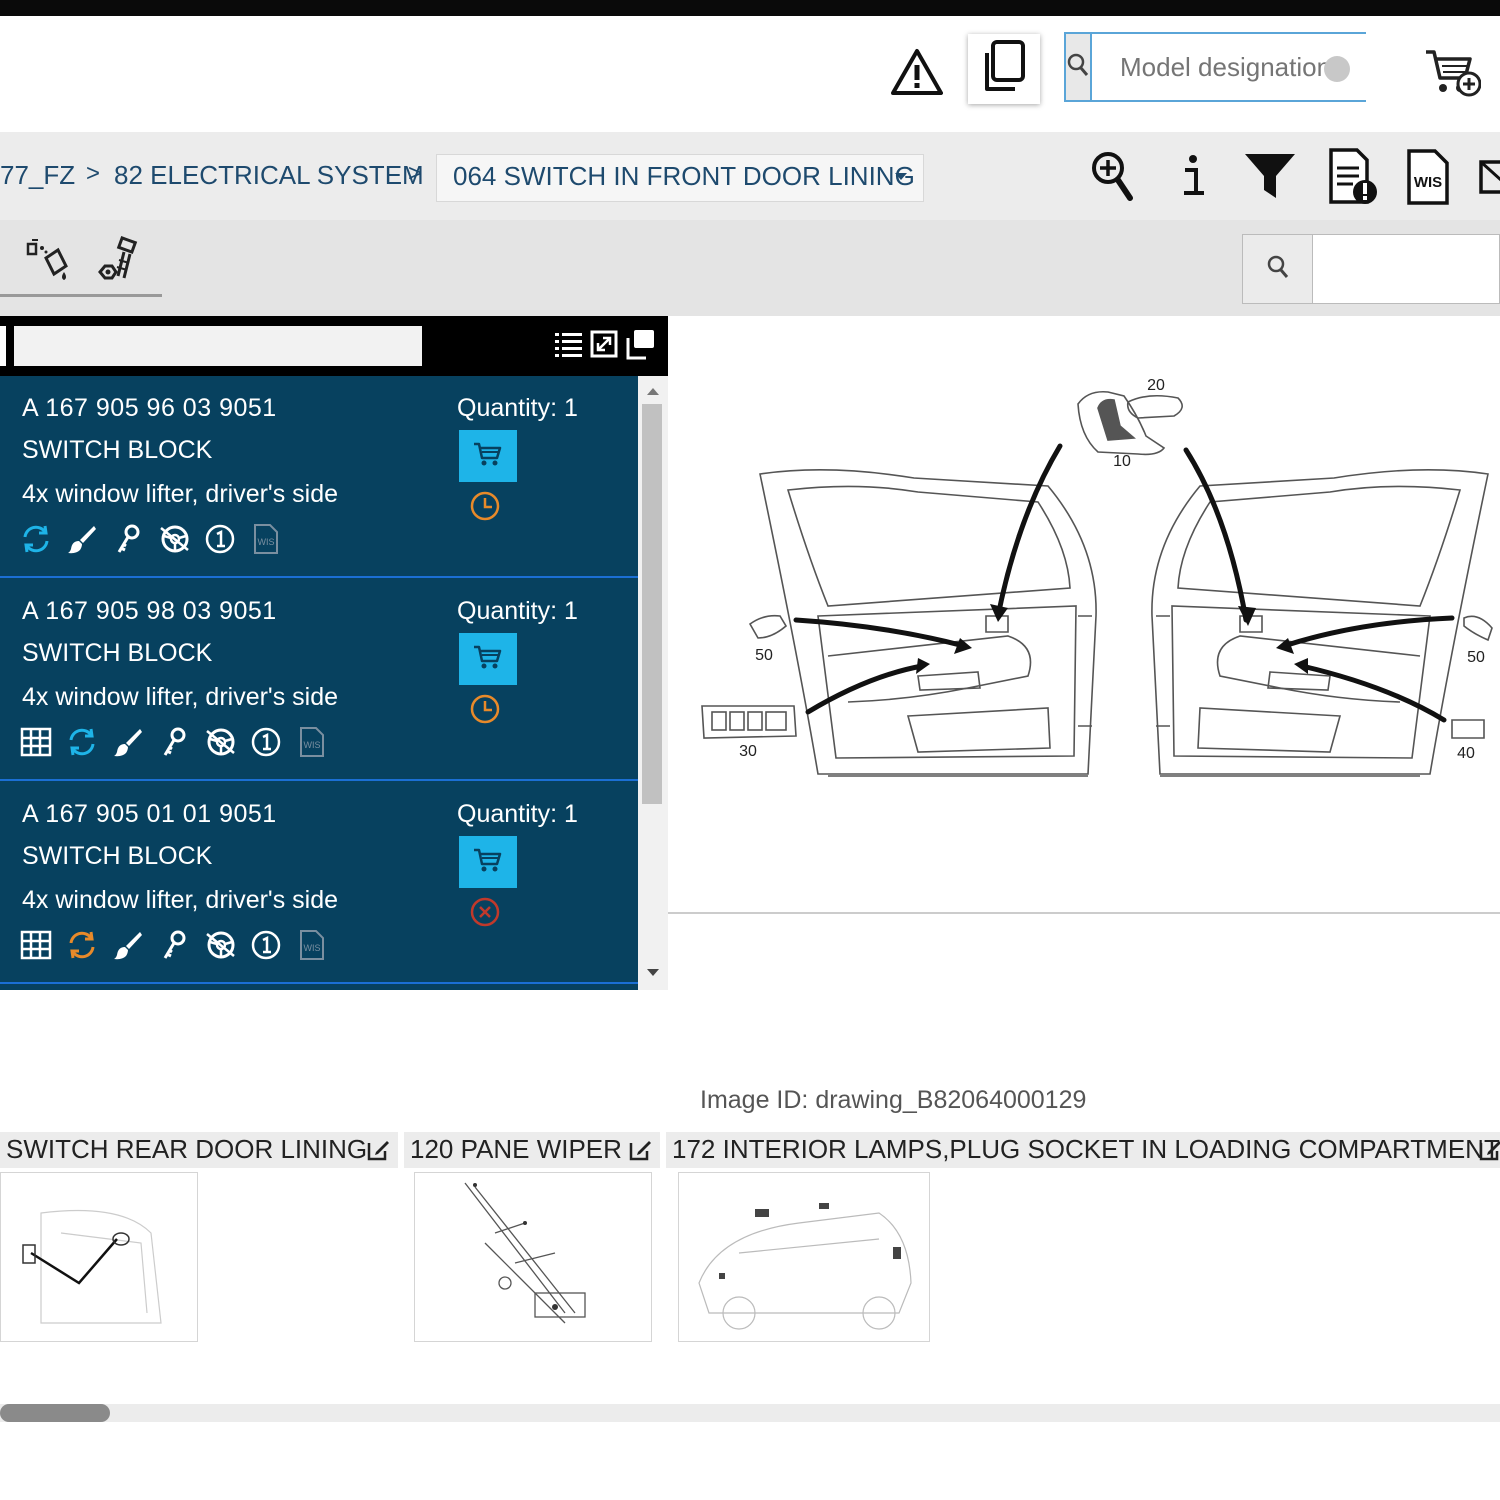  What do you see at coordinates (99, 1257) in the screenshot?
I see `thumbnail-switch-rear-door` at bounding box center [99, 1257].